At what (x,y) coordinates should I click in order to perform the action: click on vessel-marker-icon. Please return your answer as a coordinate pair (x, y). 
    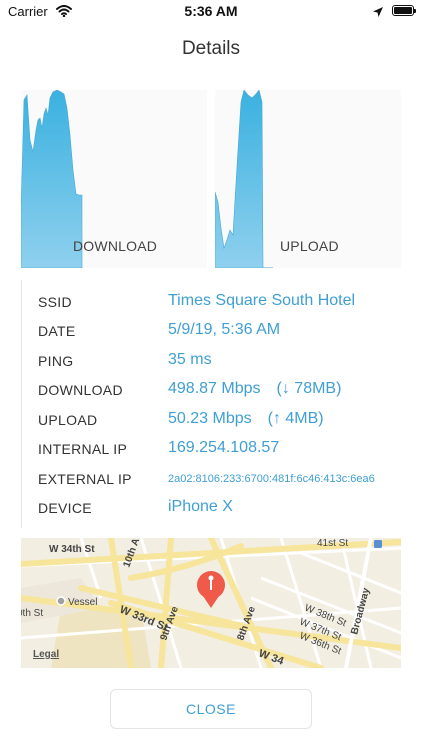
    Looking at the image, I should click on (61, 601).